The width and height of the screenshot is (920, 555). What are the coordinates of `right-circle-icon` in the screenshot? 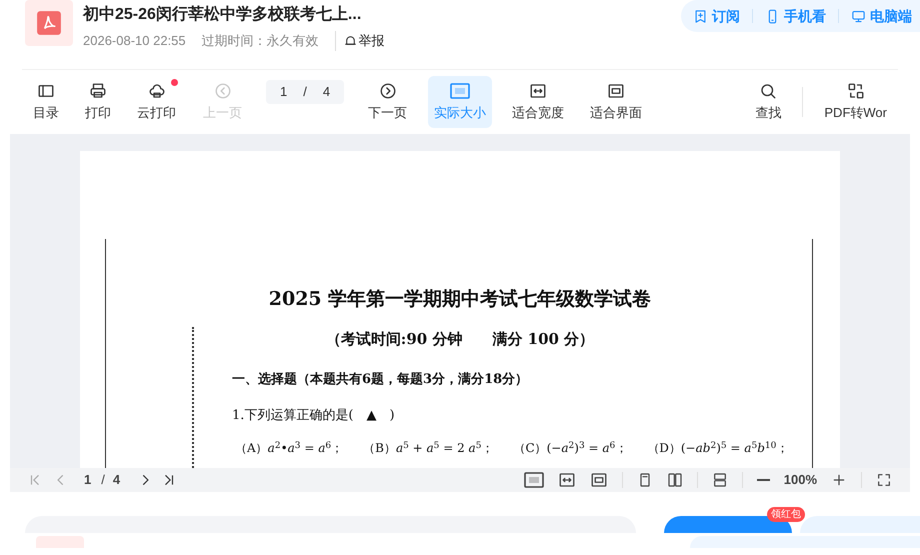 It's located at (387, 91).